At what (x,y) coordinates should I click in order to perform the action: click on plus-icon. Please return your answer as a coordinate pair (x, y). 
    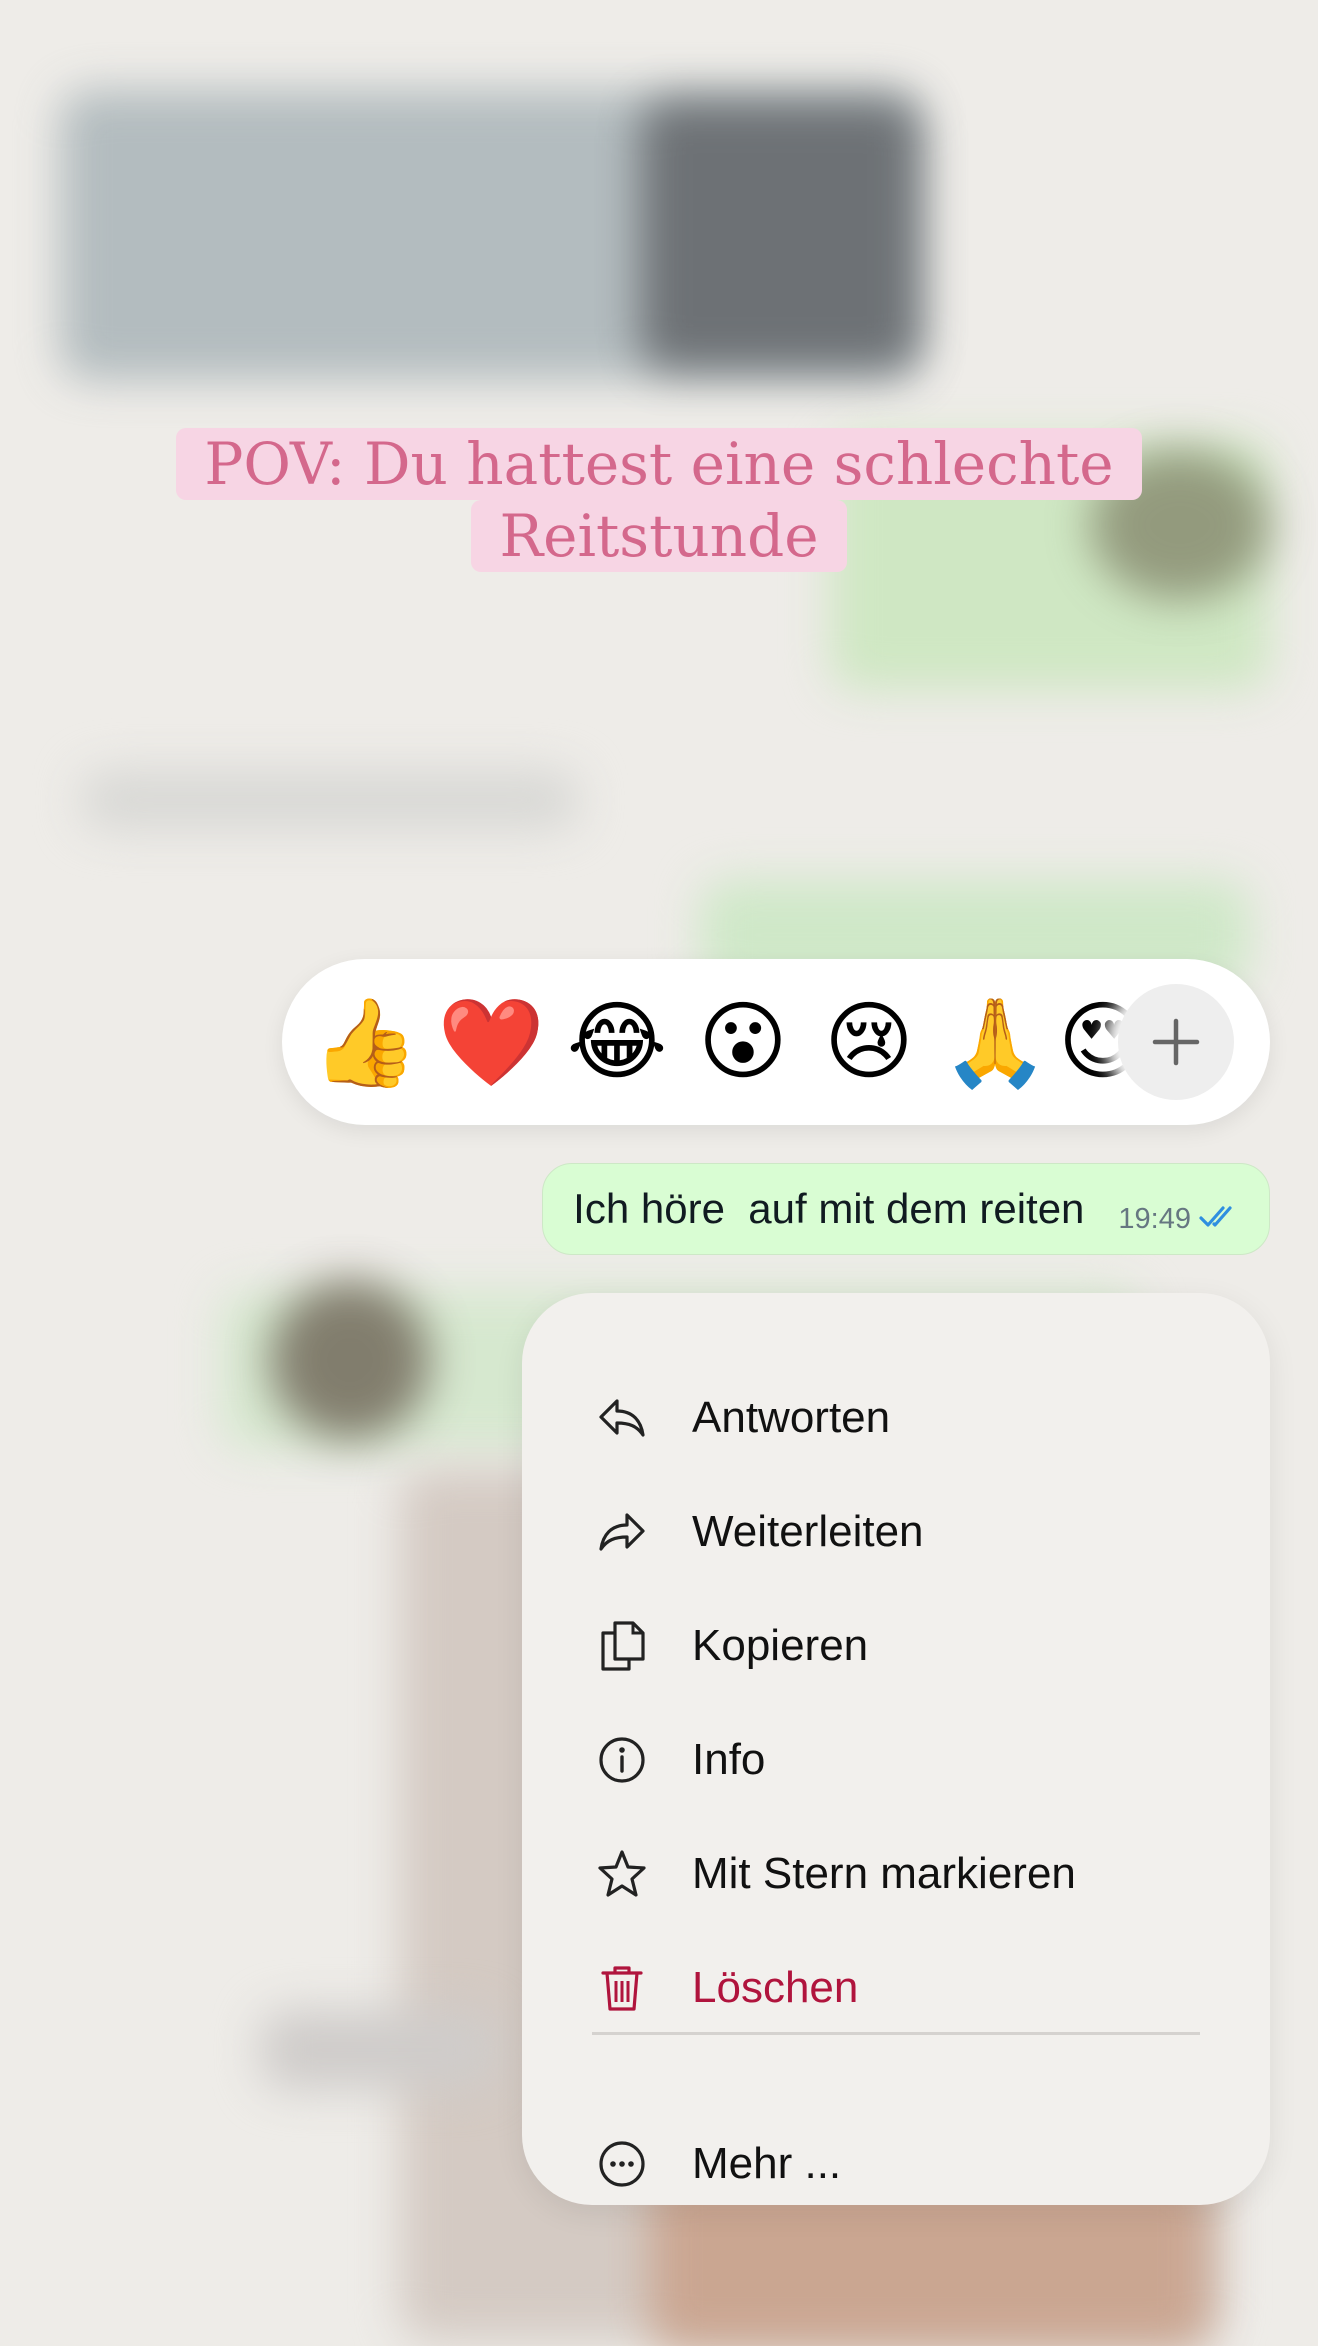
    Looking at the image, I should click on (1176, 1042).